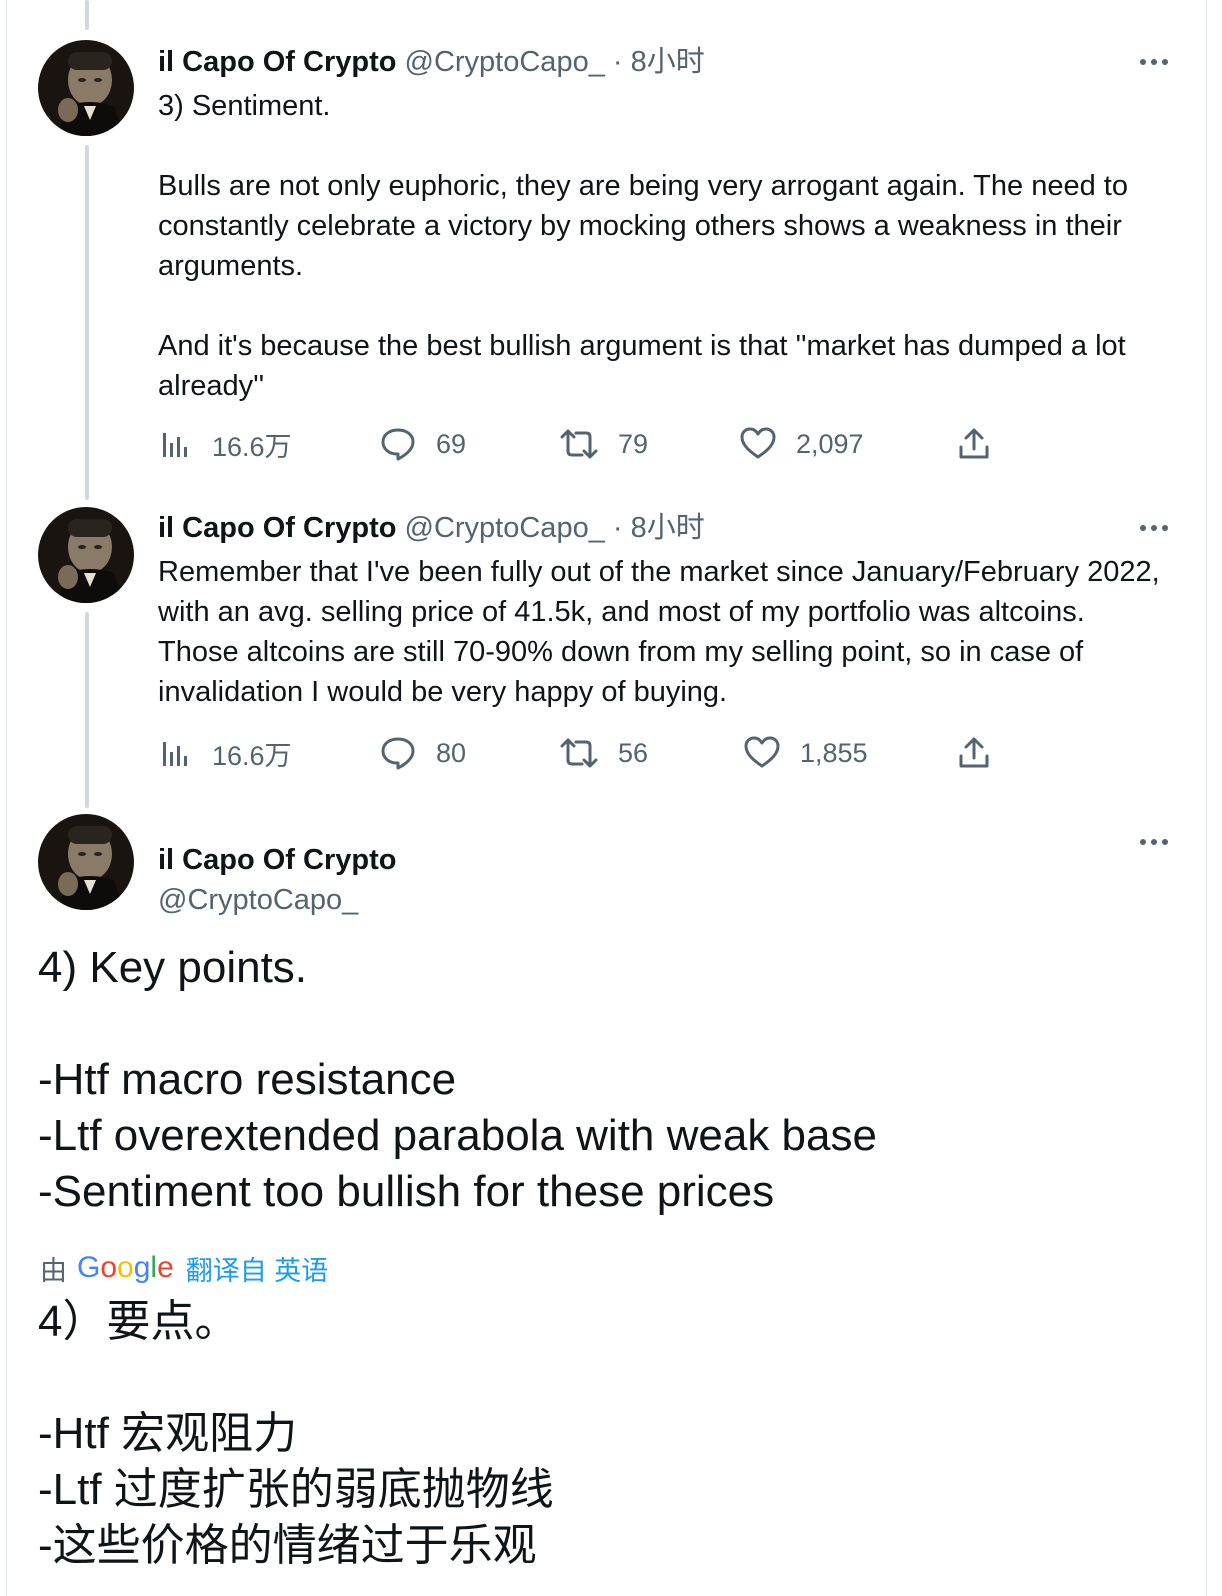 The width and height of the screenshot is (1222, 1596). Describe the element at coordinates (633, 752) in the screenshot. I see `retweet-count: 56` at that location.